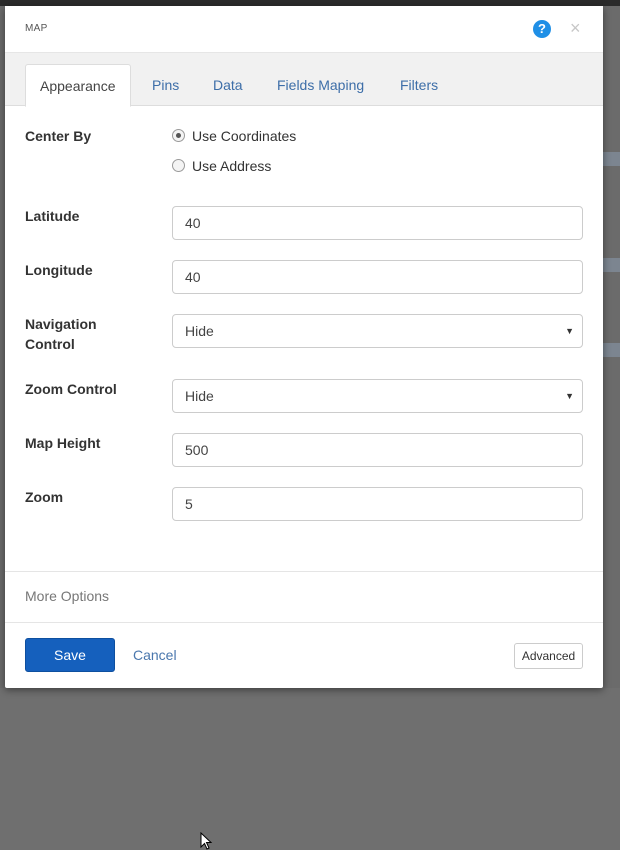 The image size is (620, 850). Describe the element at coordinates (71, 389) in the screenshot. I see `zoom-control-label: Zoom Control` at that location.